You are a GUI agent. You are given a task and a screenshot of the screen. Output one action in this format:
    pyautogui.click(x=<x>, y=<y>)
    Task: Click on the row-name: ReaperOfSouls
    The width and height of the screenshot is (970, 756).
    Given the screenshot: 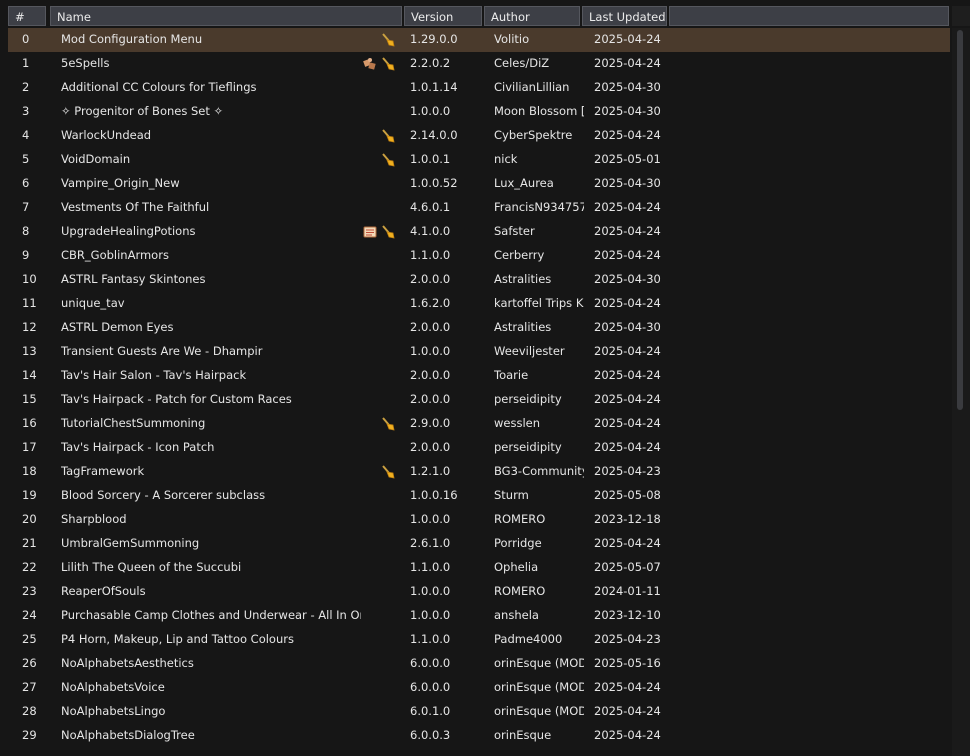 What is the action you would take?
    pyautogui.click(x=103, y=591)
    